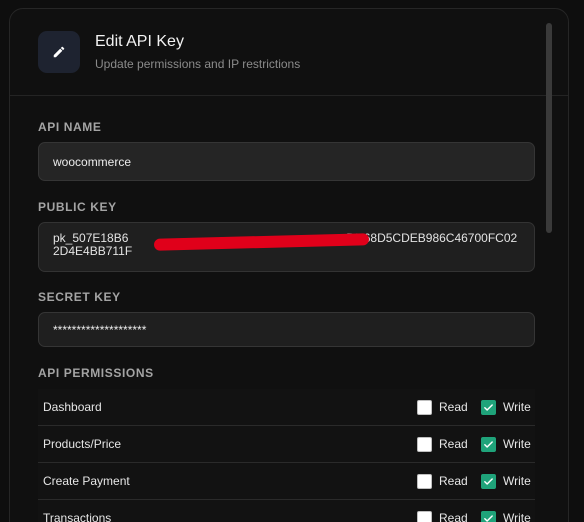 This screenshot has width=584, height=522. What do you see at coordinates (70, 127) in the screenshot?
I see `api-name-label: API NAME` at bounding box center [70, 127].